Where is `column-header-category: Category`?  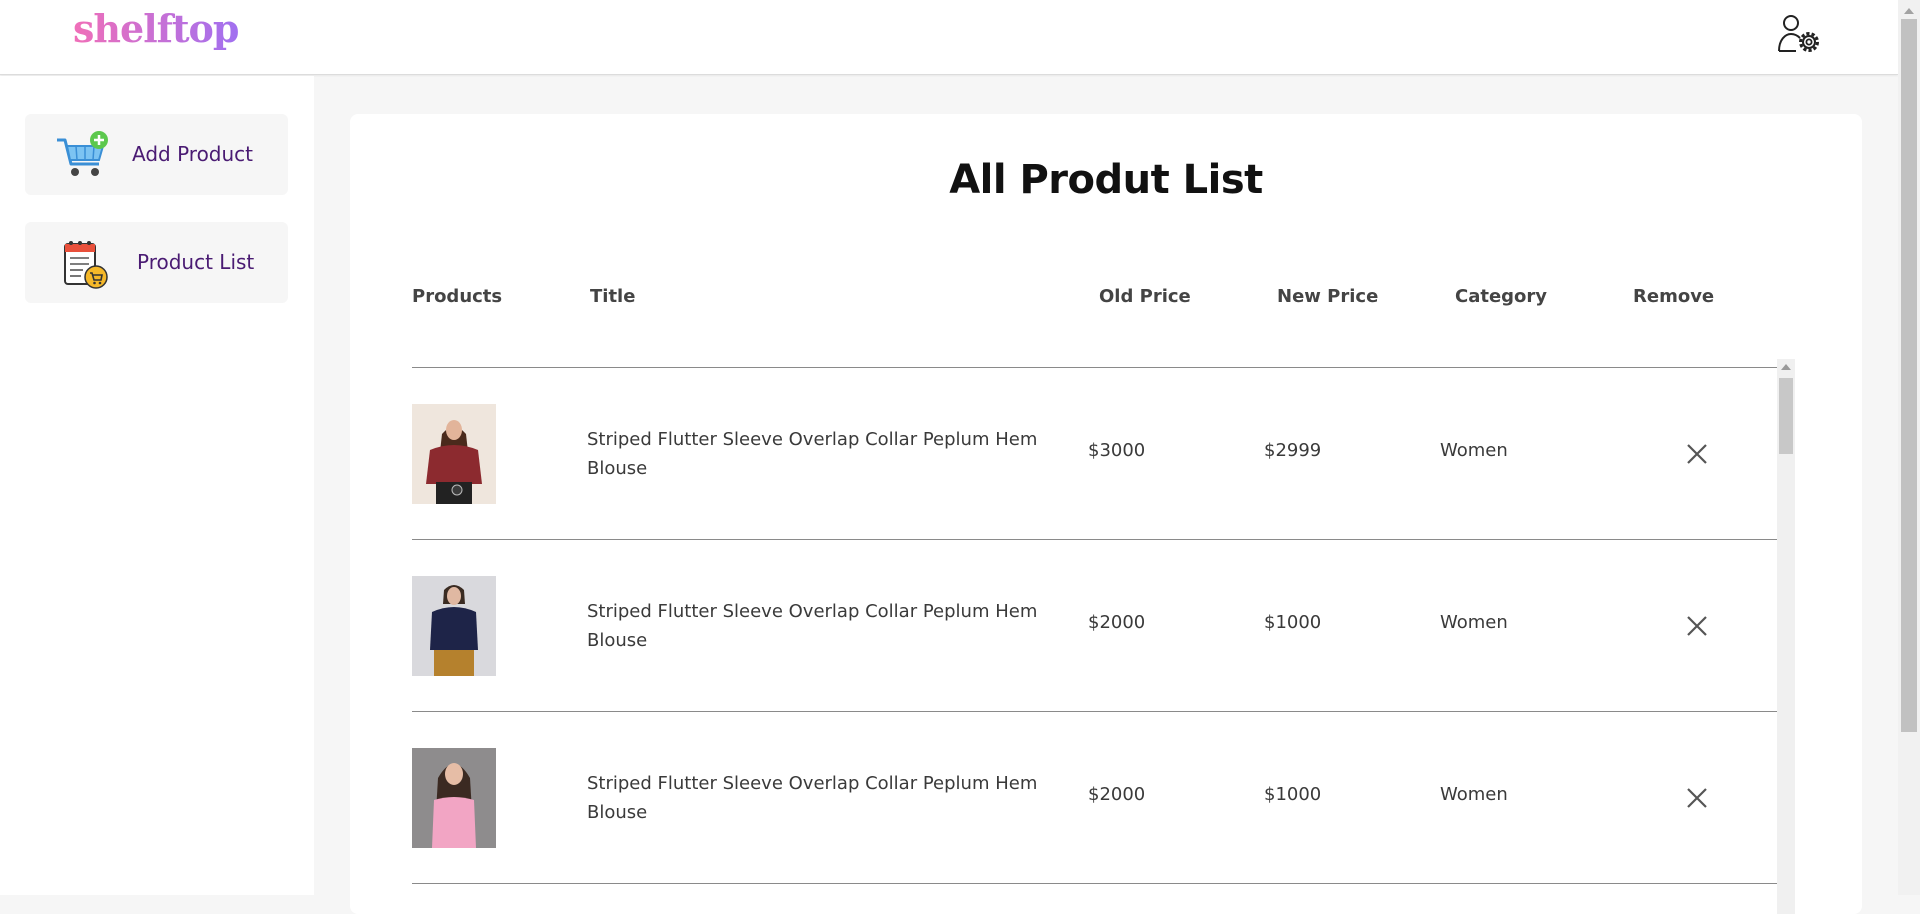
column-header-category: Category is located at coordinates (1501, 296).